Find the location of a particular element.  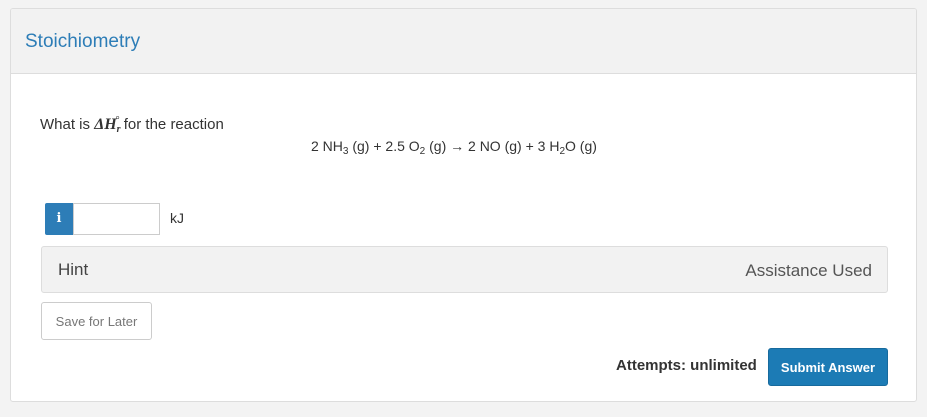

enthalpy-symbol: ΔHr° is located at coordinates (107, 125).